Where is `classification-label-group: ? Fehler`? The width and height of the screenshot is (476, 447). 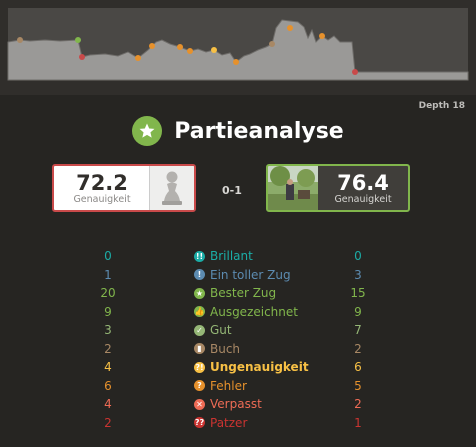 classification-label-group: ? Fehler is located at coordinates (220, 386).